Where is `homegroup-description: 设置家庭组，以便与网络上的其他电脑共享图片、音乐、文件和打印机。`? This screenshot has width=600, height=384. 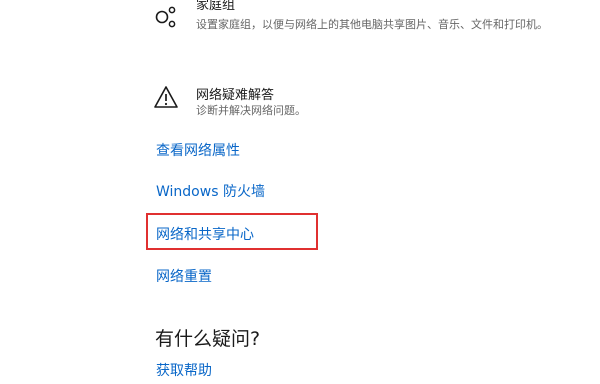 homegroup-description: 设置家庭组，以便与网络上的其他电脑共享图片、音乐、文件和打印机。 is located at coordinates (372, 24).